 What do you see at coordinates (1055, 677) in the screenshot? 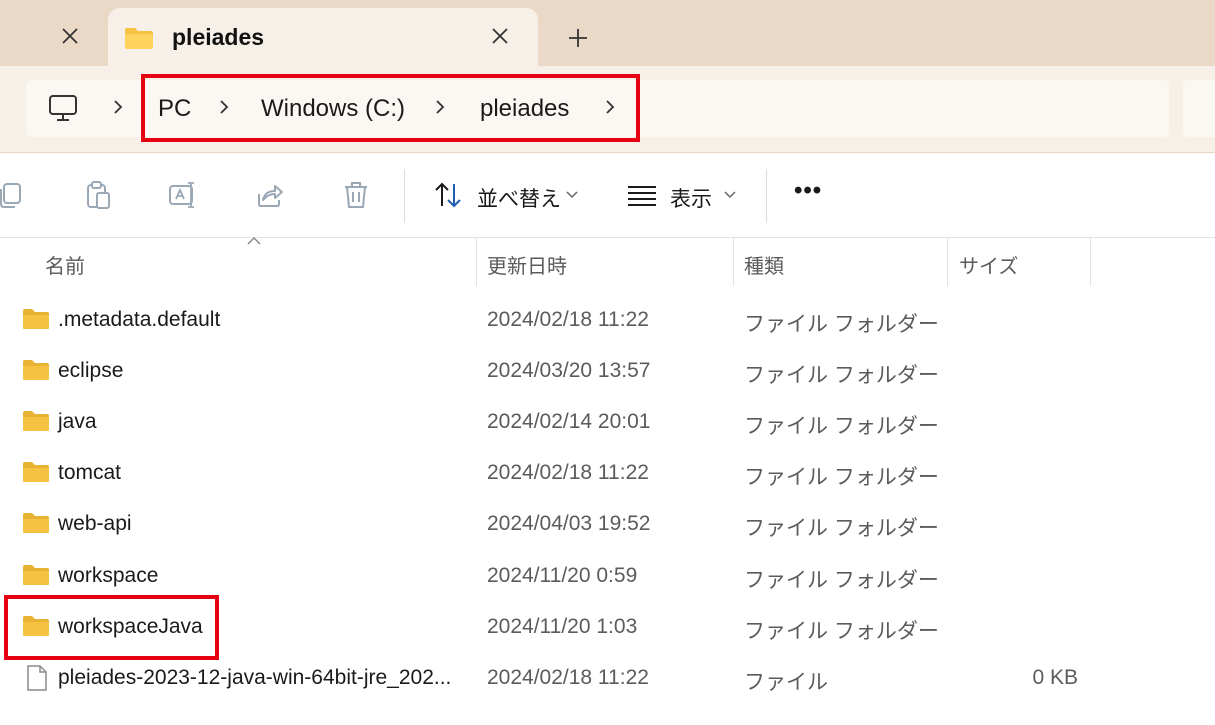
I see `file-size: 0 KB` at bounding box center [1055, 677].